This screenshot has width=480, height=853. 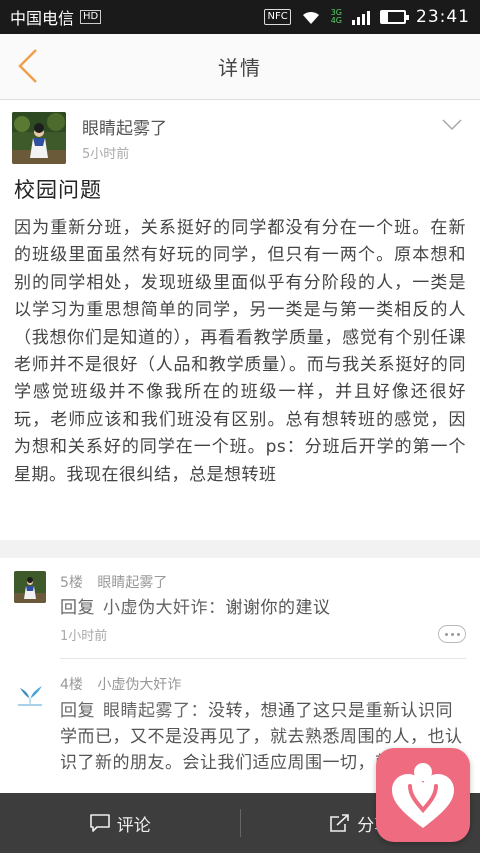 What do you see at coordinates (84, 636) in the screenshot?
I see `comment-time: 1小时前` at bounding box center [84, 636].